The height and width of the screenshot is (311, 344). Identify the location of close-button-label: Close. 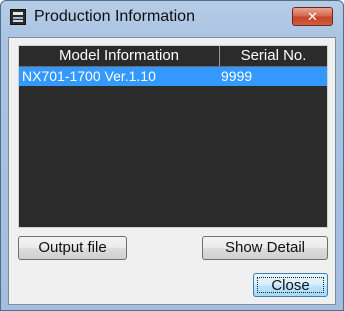
(290, 285).